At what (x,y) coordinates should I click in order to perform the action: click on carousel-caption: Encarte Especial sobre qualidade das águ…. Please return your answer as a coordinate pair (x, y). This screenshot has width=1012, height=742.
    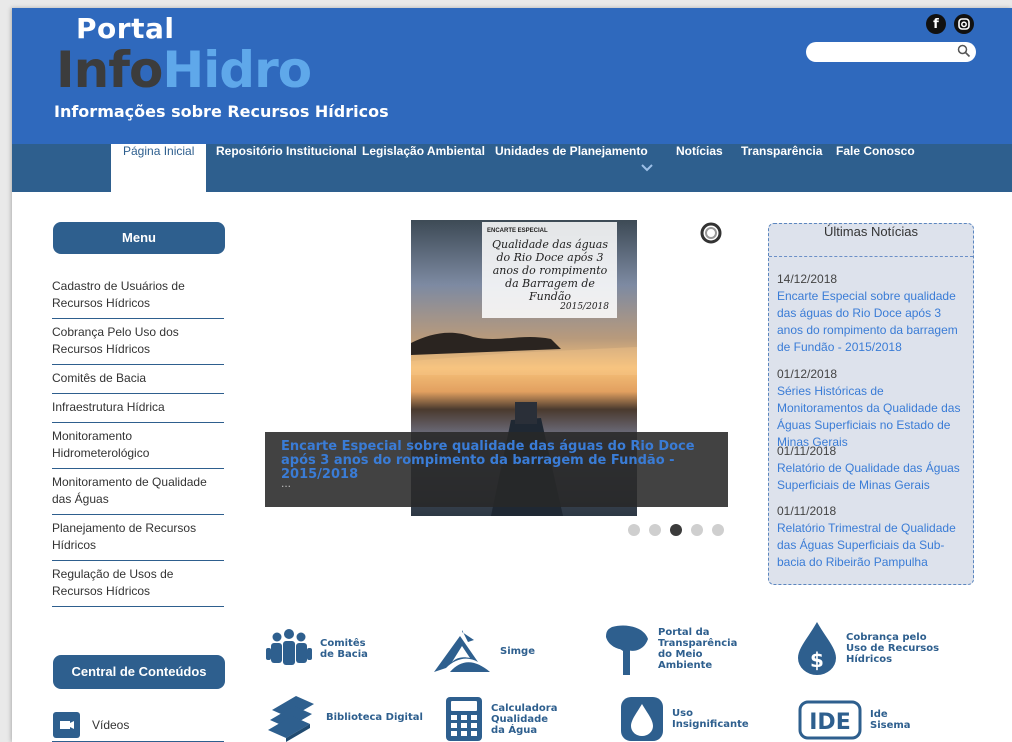
    Looking at the image, I should click on (496, 469).